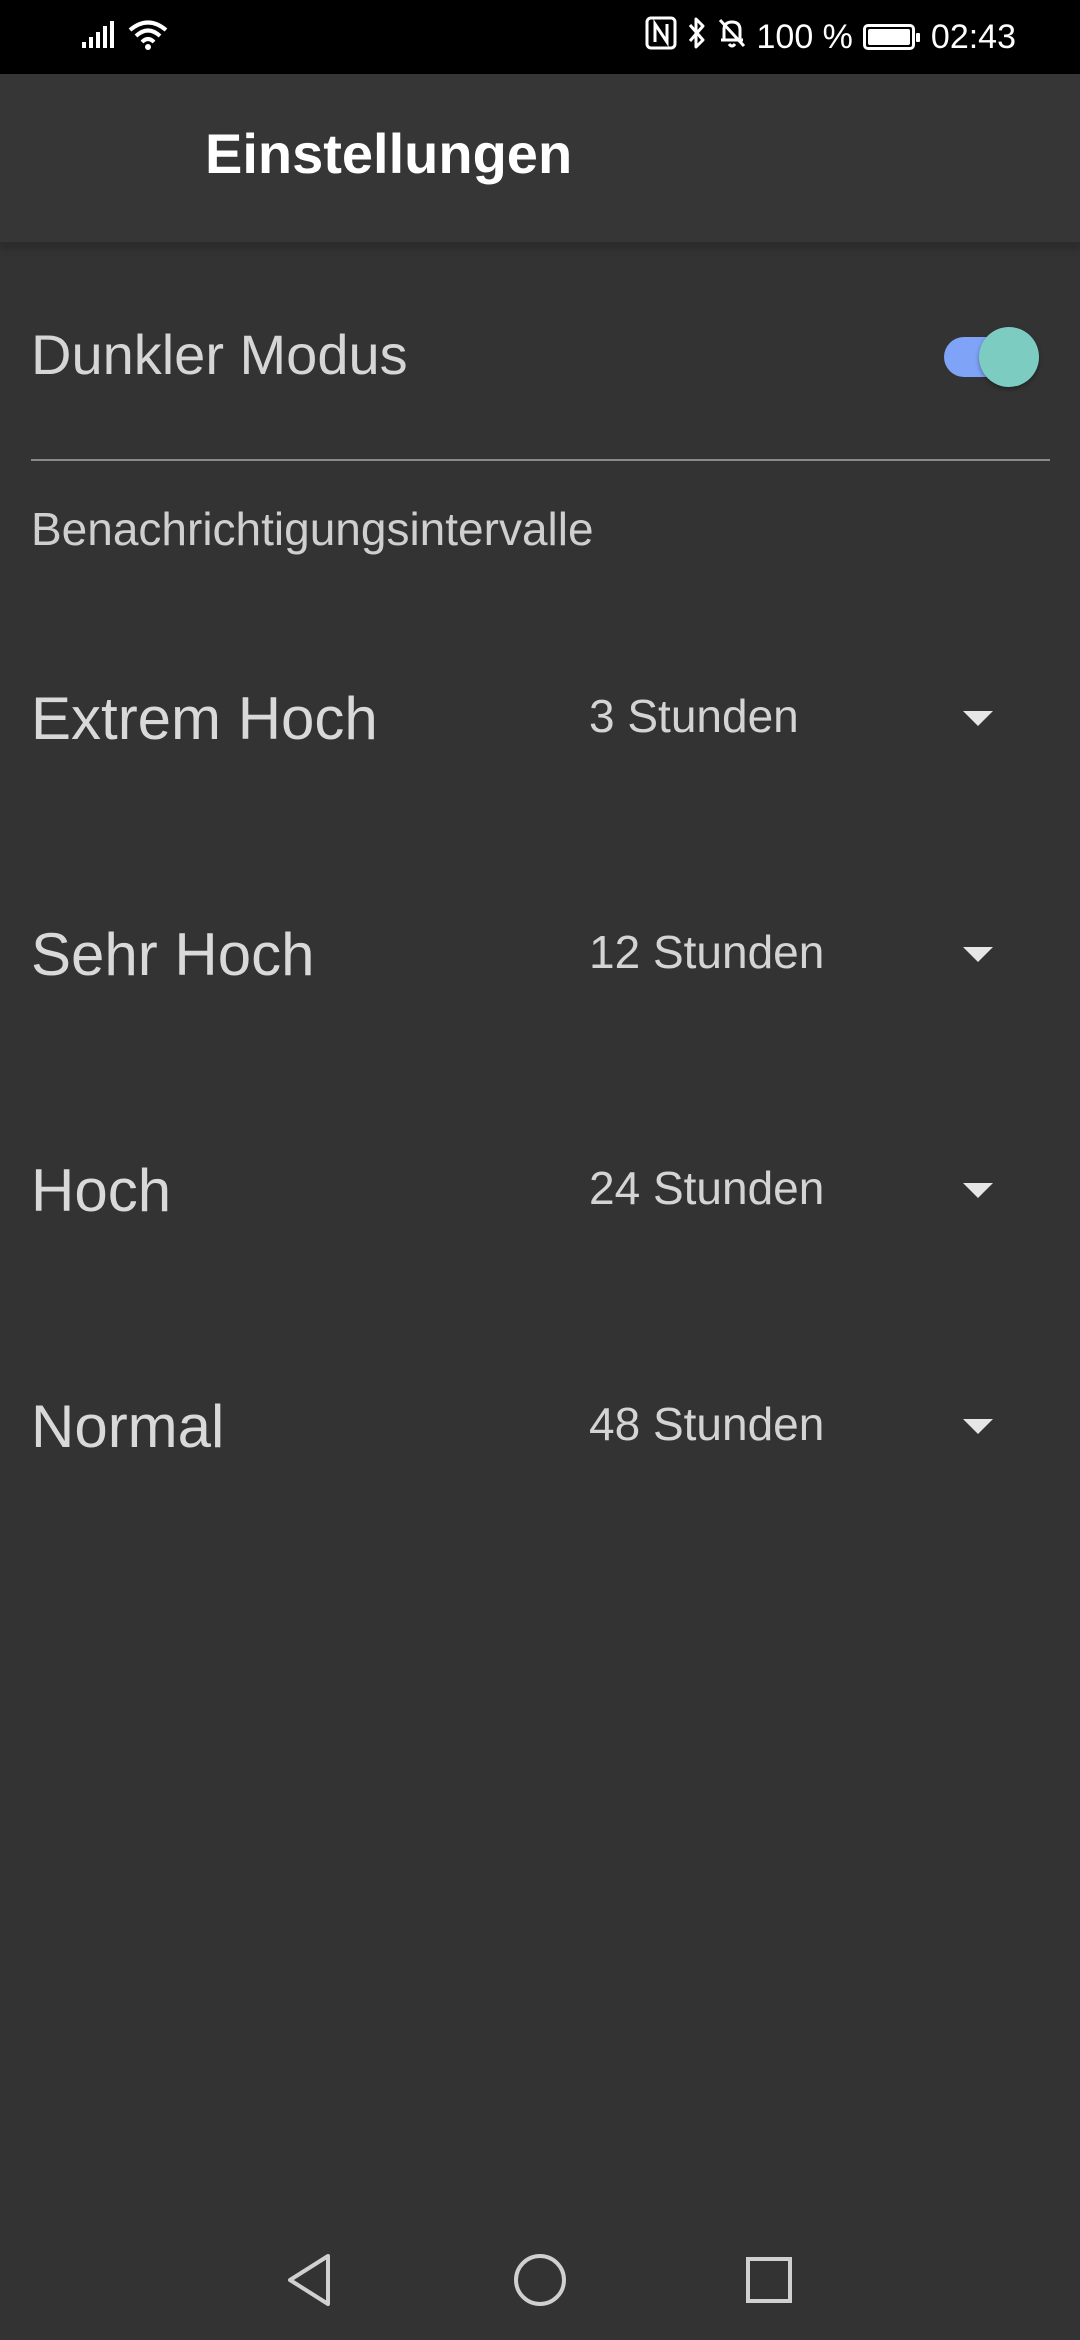  I want to click on bluetooth-icon, so click(697, 37).